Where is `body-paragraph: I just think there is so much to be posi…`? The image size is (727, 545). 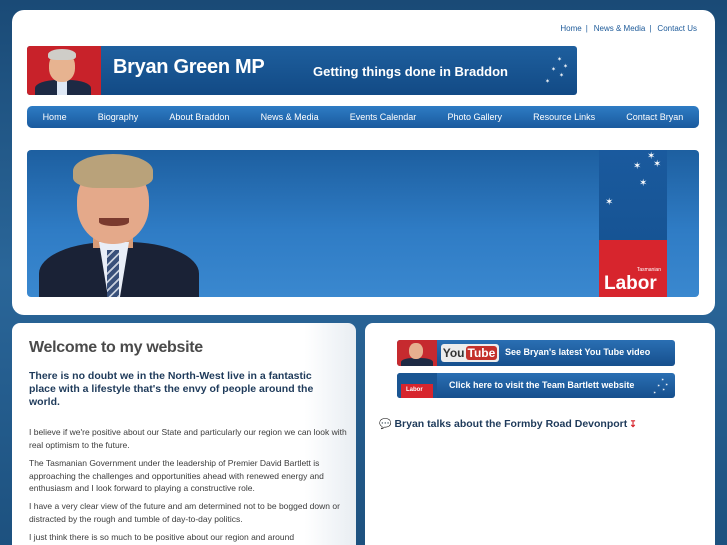
body-paragraph: I just think there is so much to be posi… is located at coordinates (162, 537).